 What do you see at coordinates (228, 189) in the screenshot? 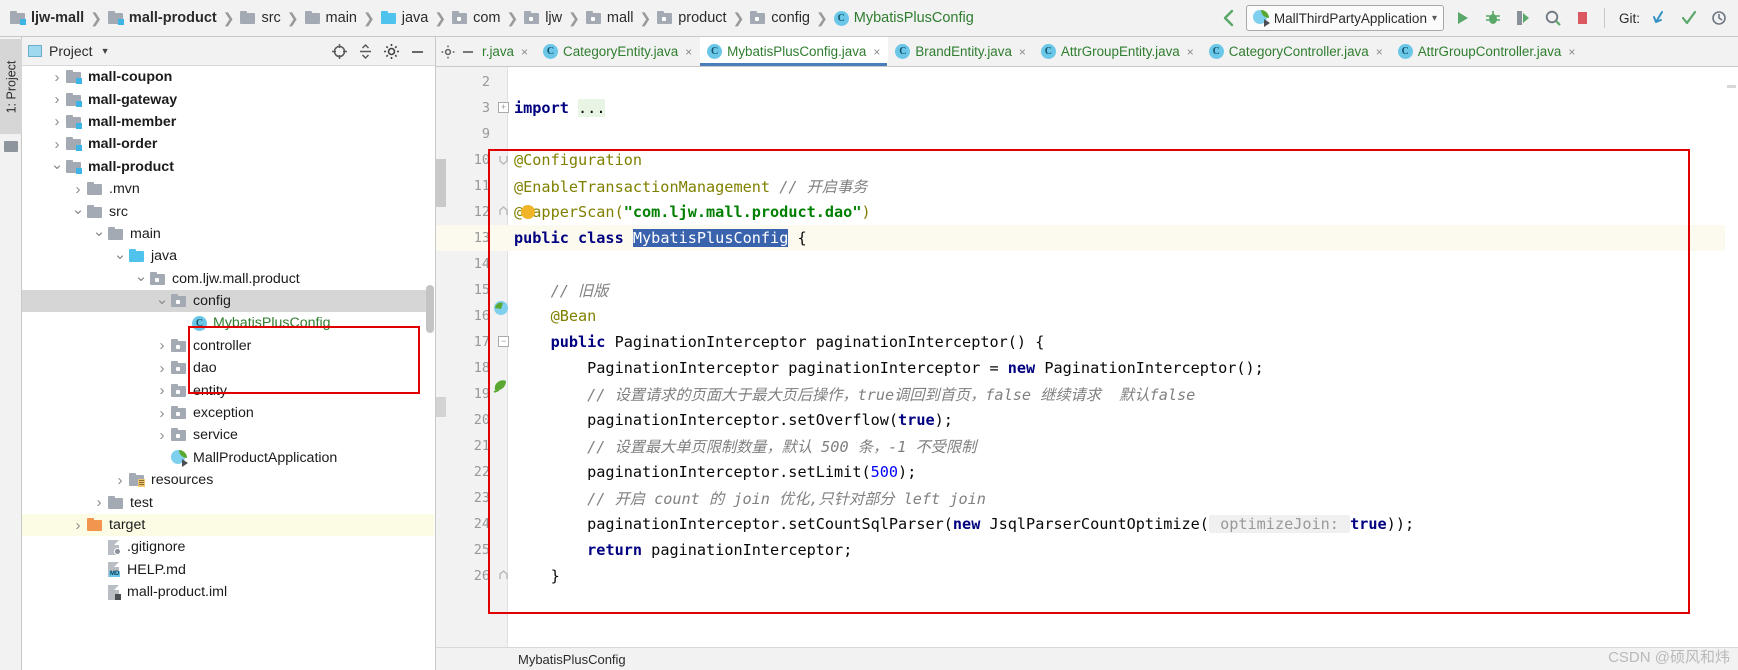
I see `tree-node--mvn: › .mvn` at bounding box center [228, 189].